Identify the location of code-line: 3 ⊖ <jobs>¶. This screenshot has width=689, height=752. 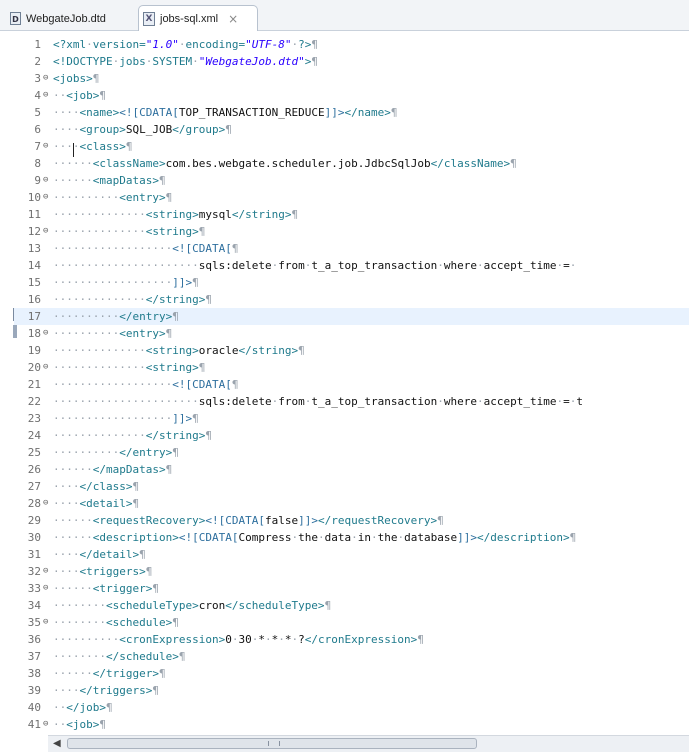
(351, 78).